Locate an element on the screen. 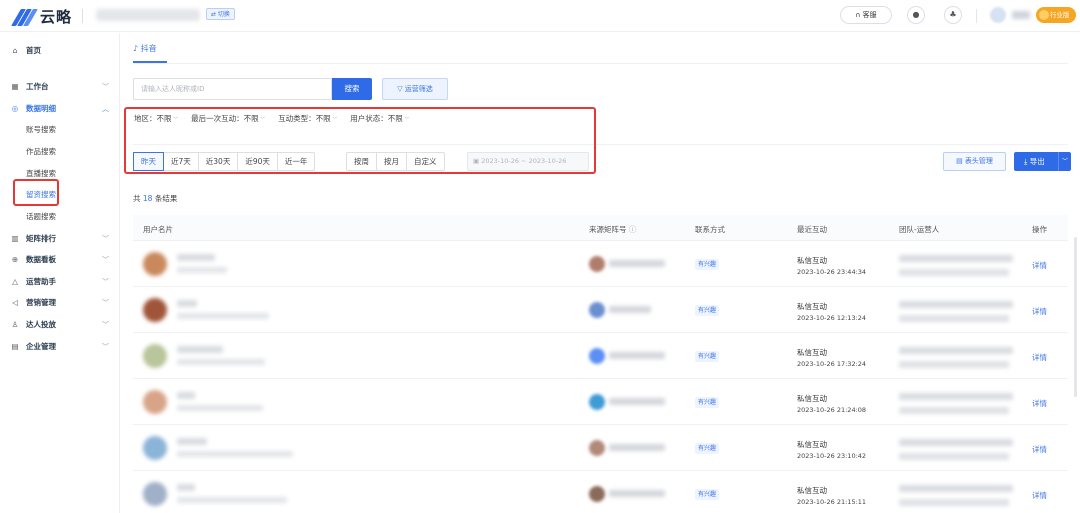 Image resolution: width=1080 pixels, height=513 pixels. workbench-icon: ▦ is located at coordinates (15, 86).